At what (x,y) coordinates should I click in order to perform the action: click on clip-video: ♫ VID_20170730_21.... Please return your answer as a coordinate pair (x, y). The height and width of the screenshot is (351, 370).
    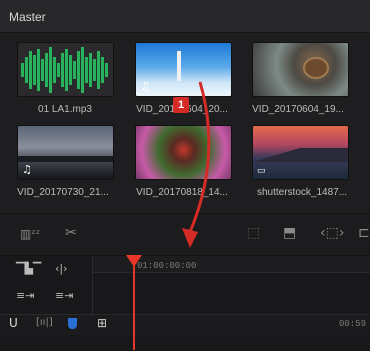
    Looking at the image, I should click on (75, 168).